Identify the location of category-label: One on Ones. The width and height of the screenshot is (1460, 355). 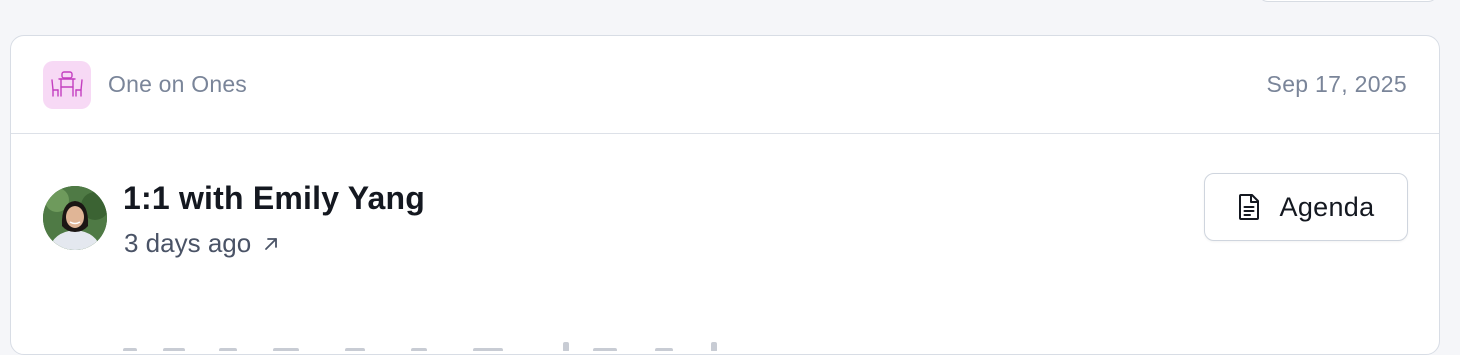
(178, 84).